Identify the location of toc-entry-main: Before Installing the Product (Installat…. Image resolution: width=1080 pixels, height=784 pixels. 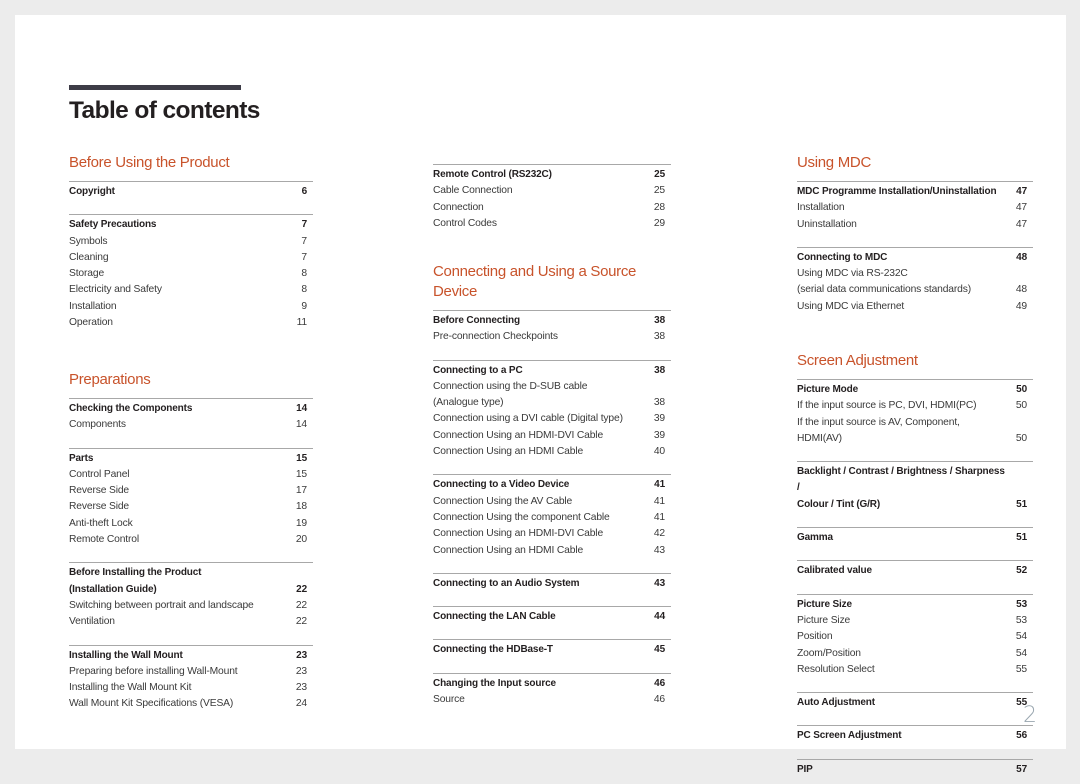
(191, 581).